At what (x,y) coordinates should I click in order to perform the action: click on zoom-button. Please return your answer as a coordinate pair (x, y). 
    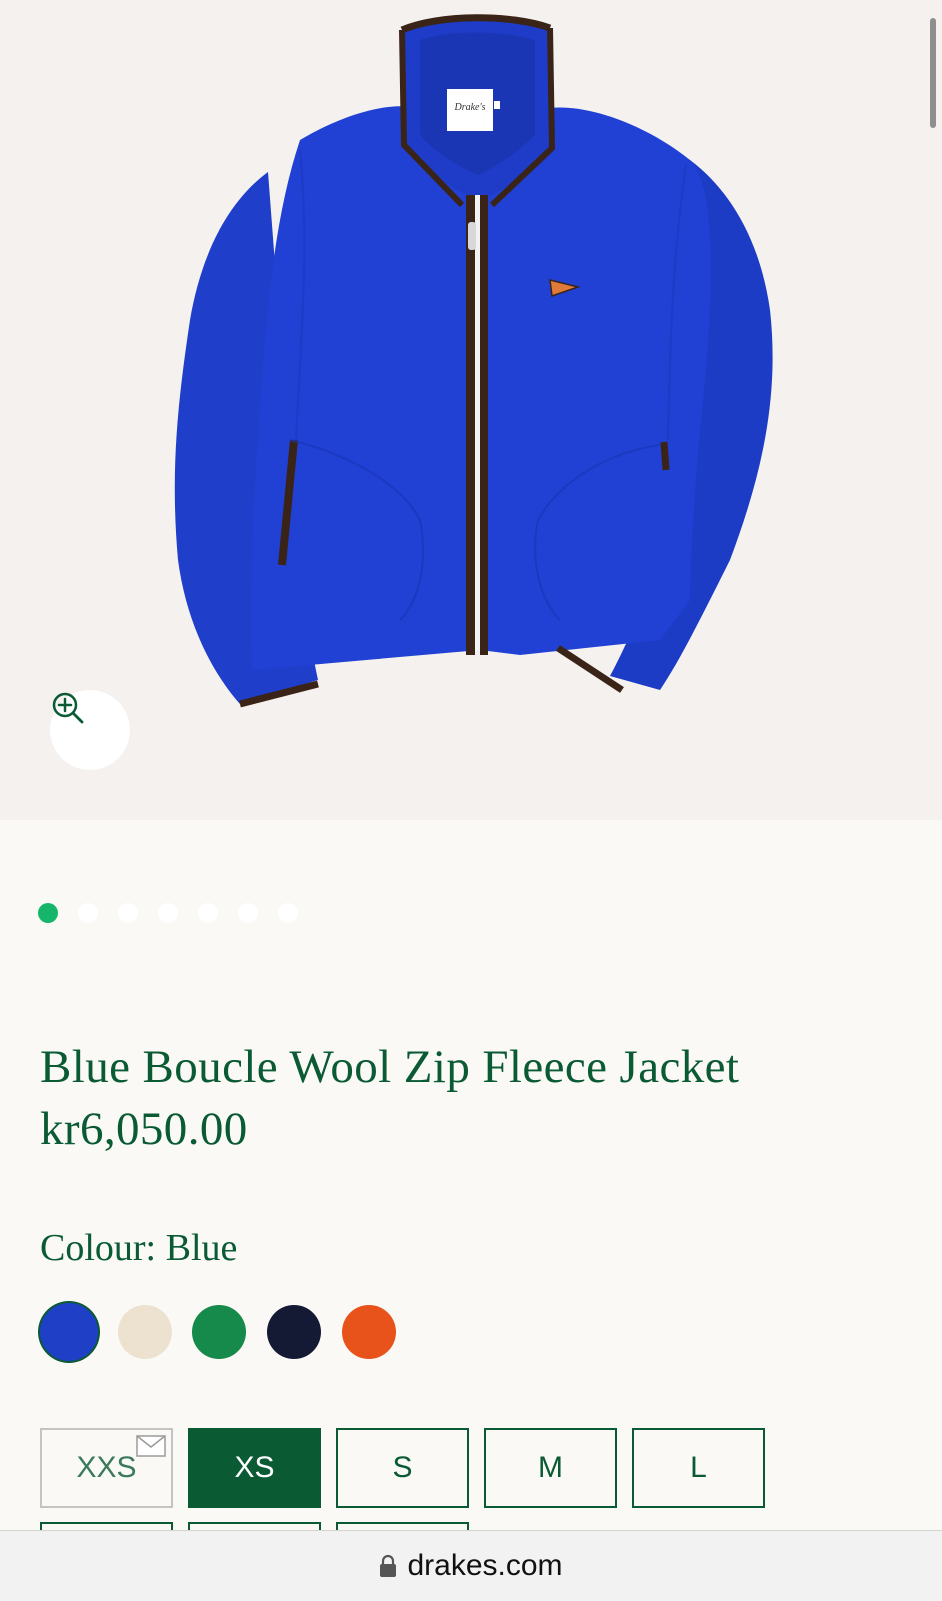
    Looking at the image, I should click on (90, 730).